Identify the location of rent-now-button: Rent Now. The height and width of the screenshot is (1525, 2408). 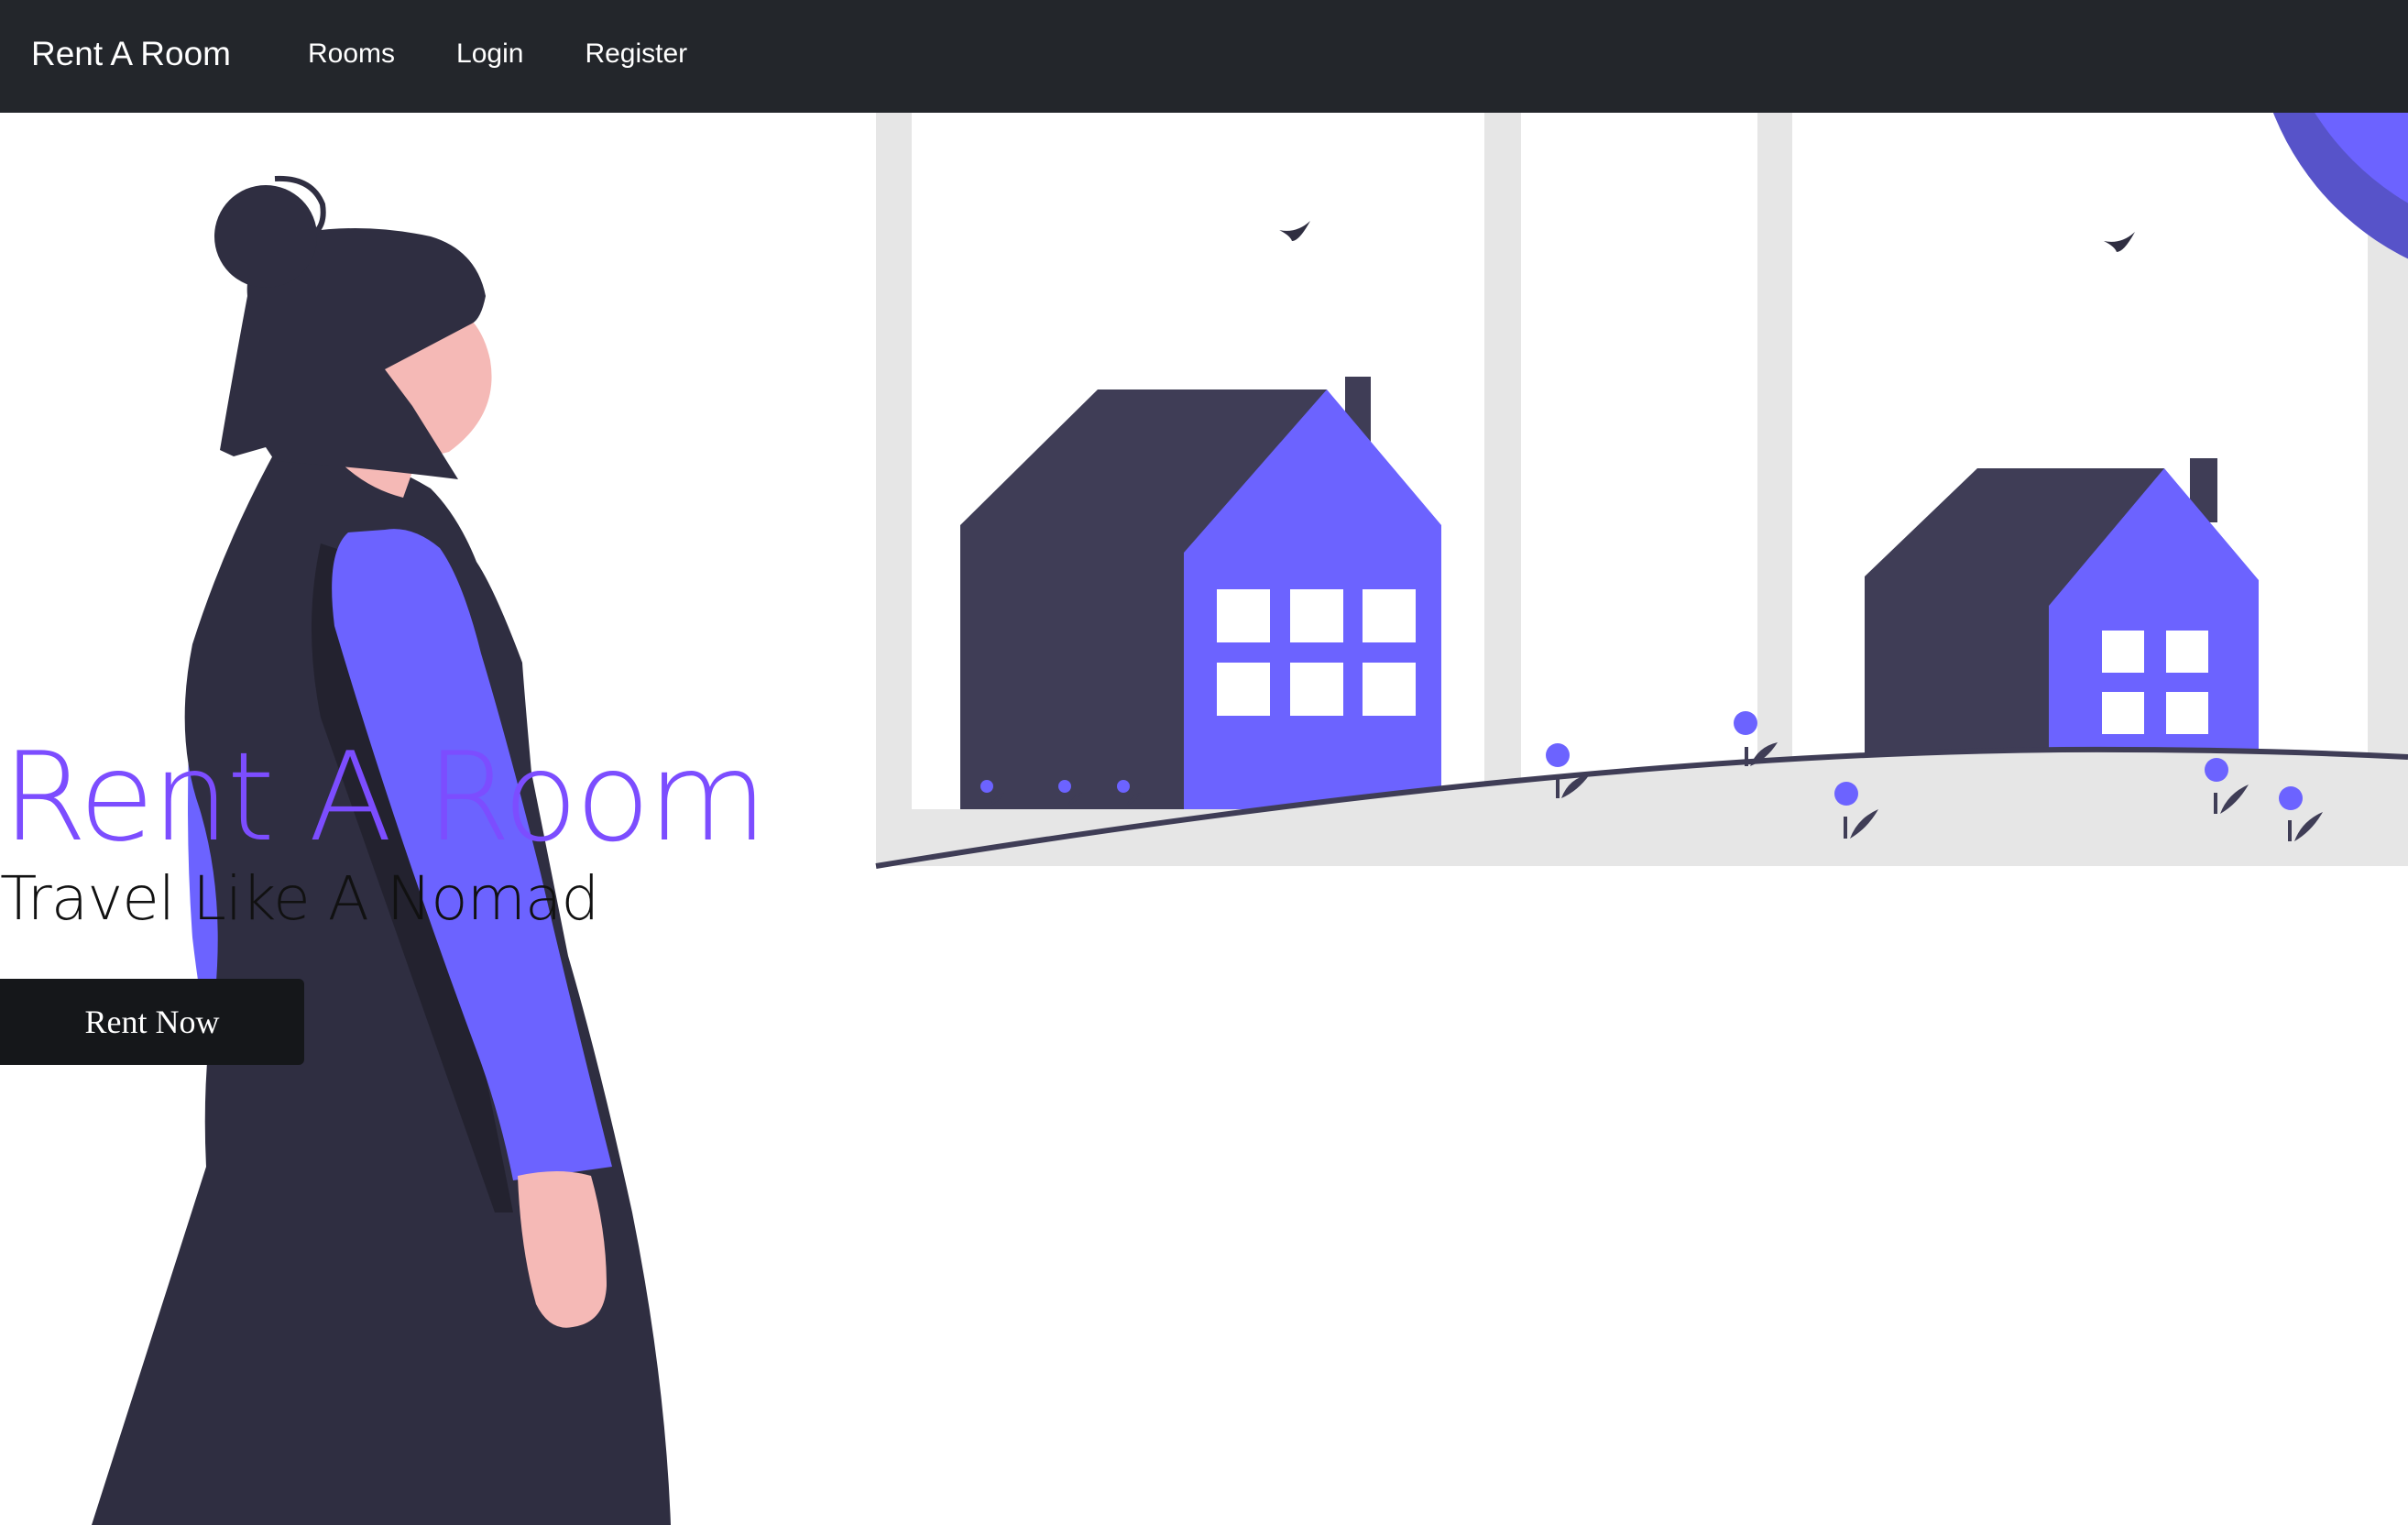
(152, 1022).